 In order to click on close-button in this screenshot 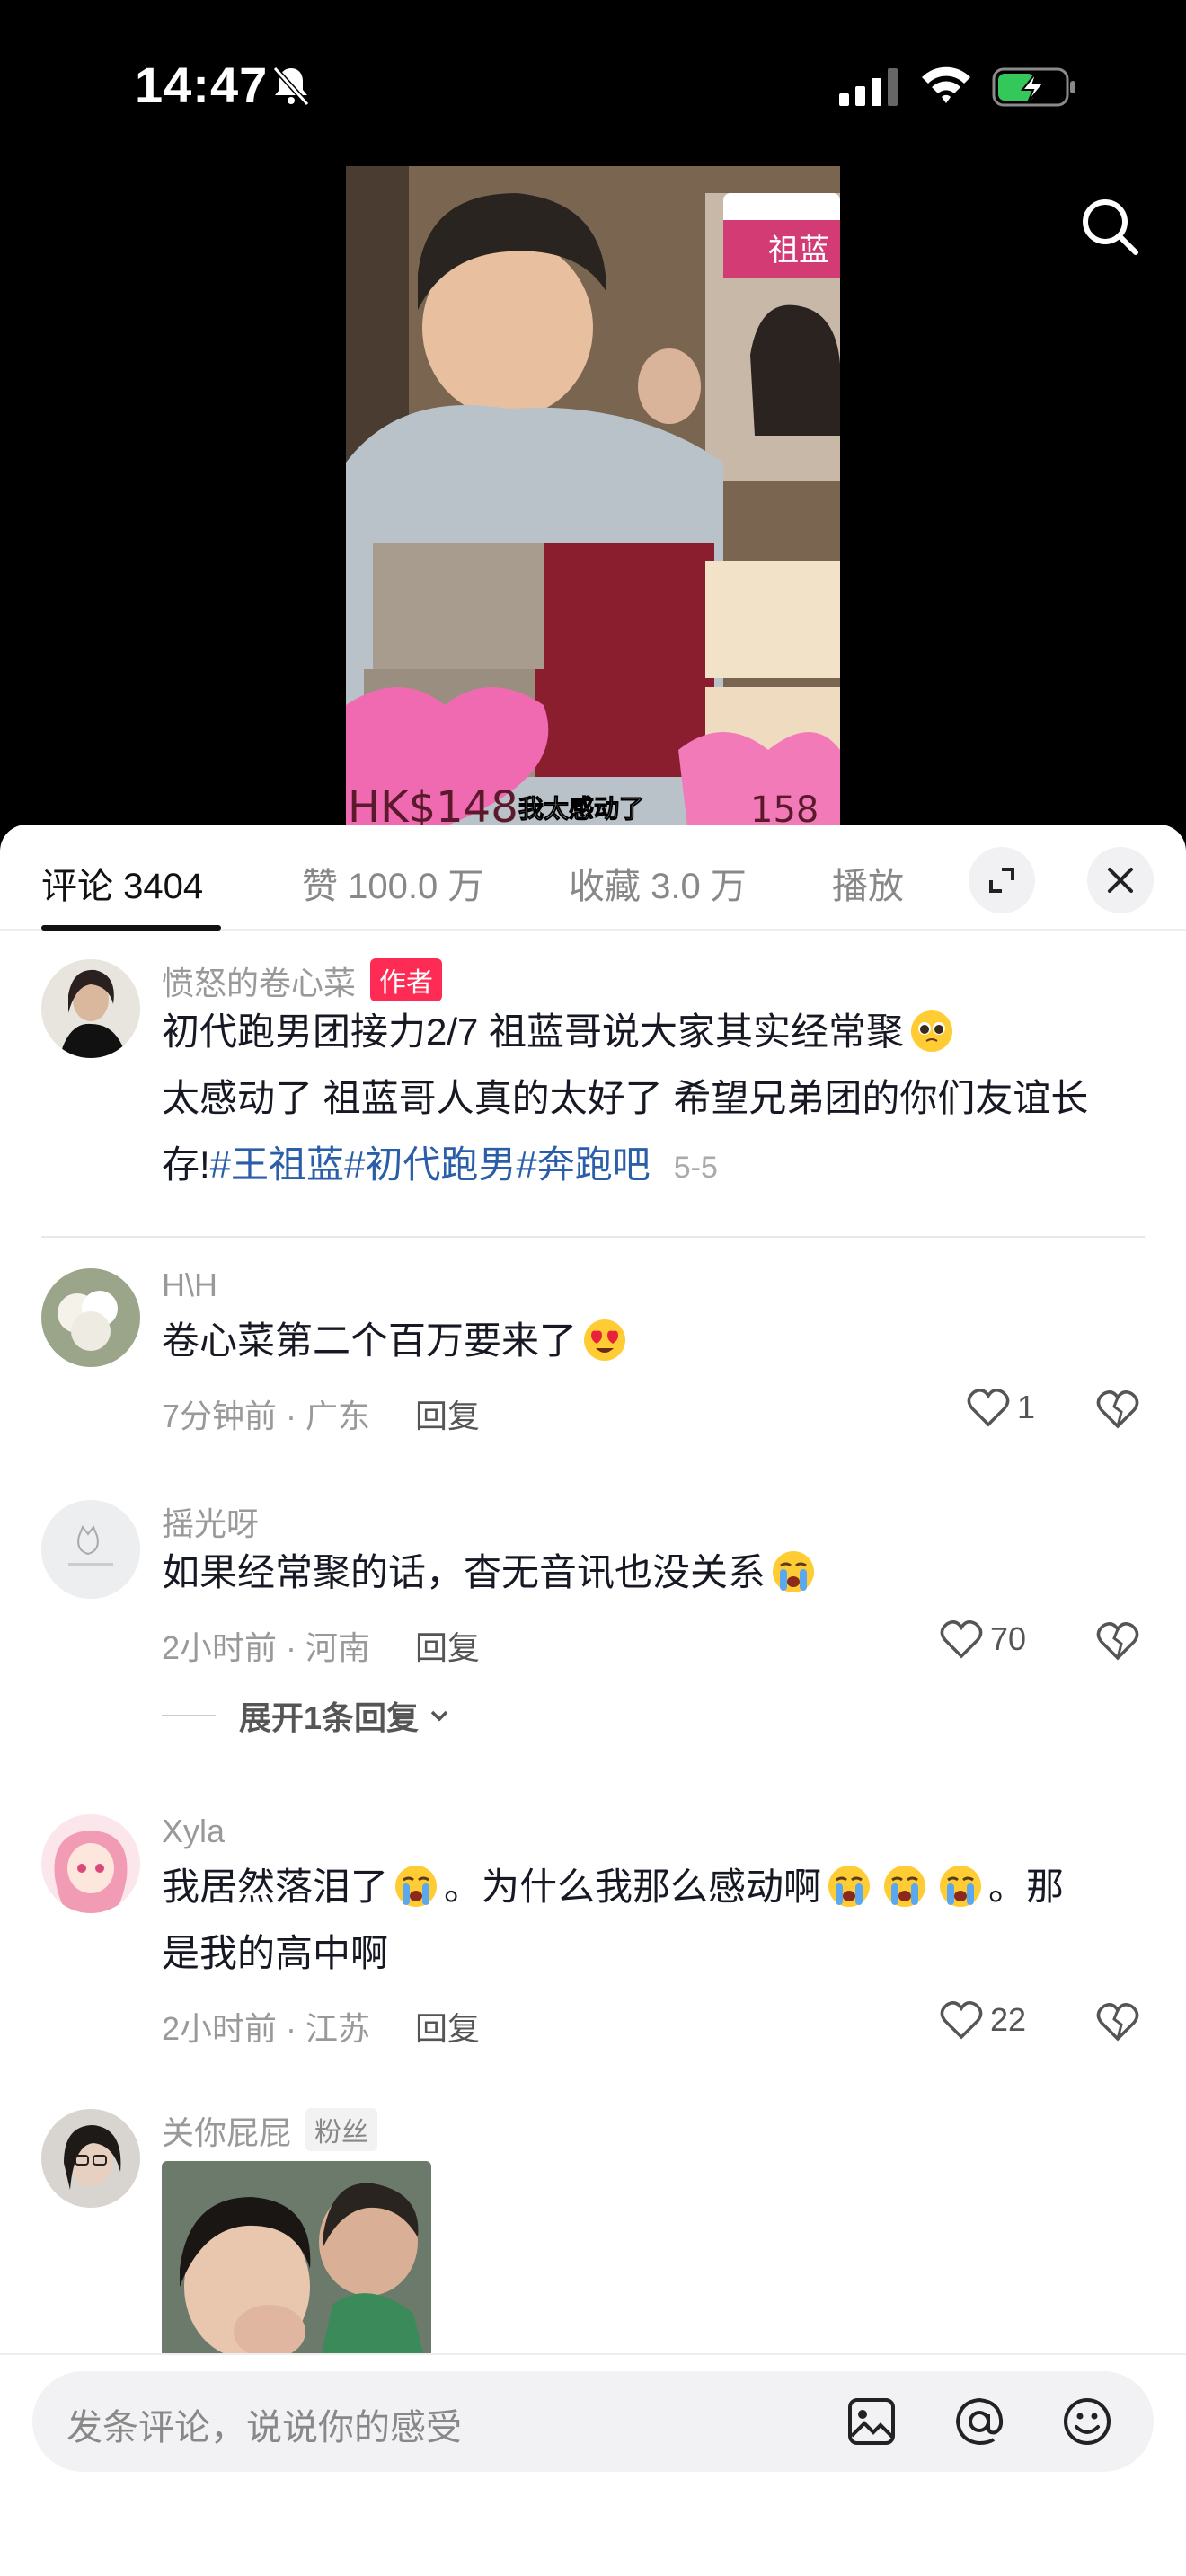, I will do `click(1120, 880)`.